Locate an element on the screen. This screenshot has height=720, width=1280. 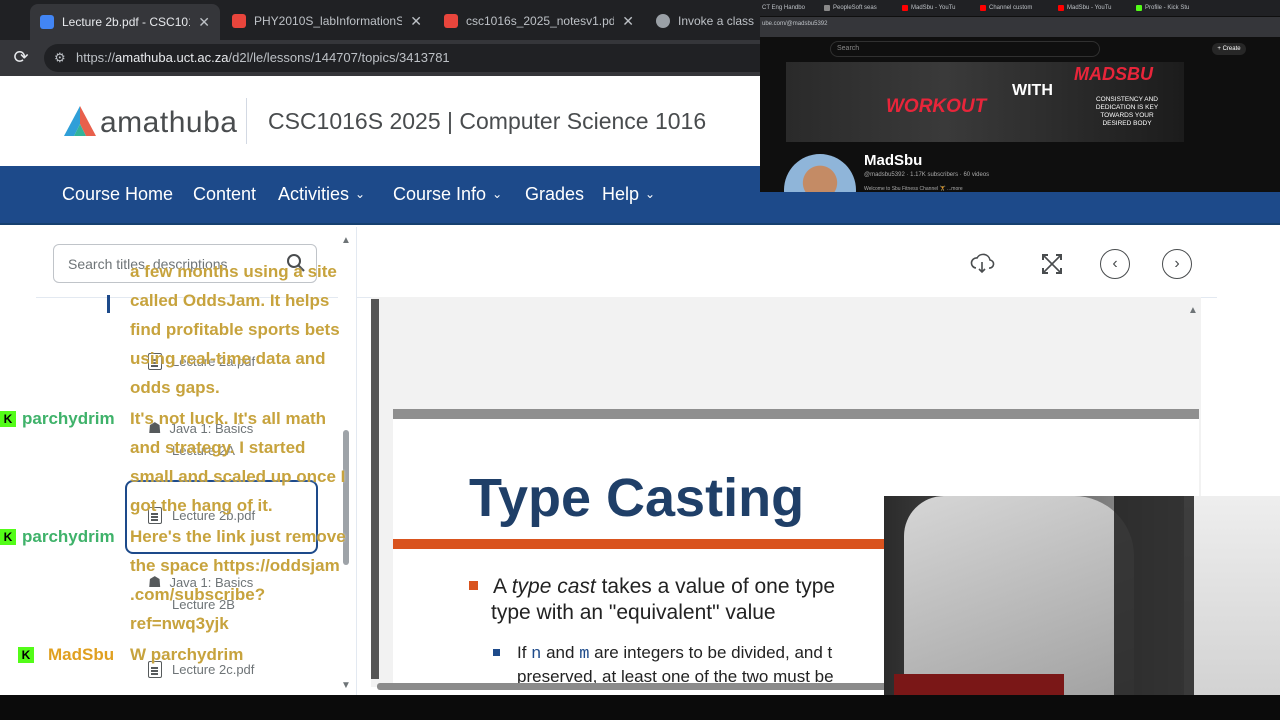
banner-with-text: WITH is located at coordinates (1032, 90).